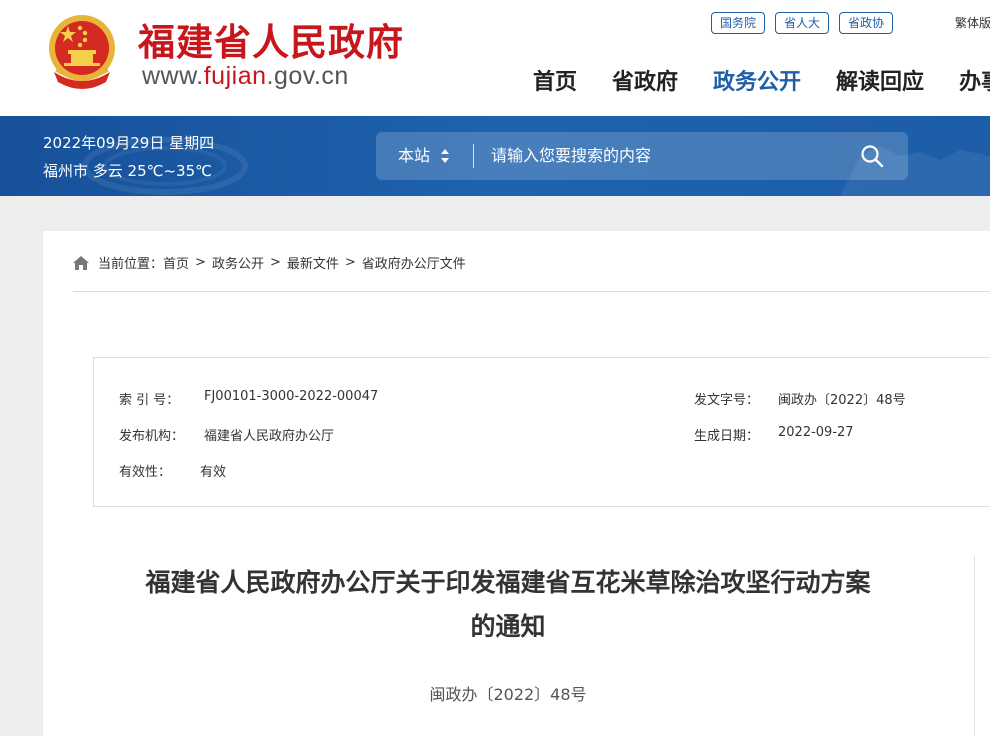 This screenshot has height=736, width=990. I want to click on search-box: 本站 请输入您要搜索的内容, so click(642, 156).